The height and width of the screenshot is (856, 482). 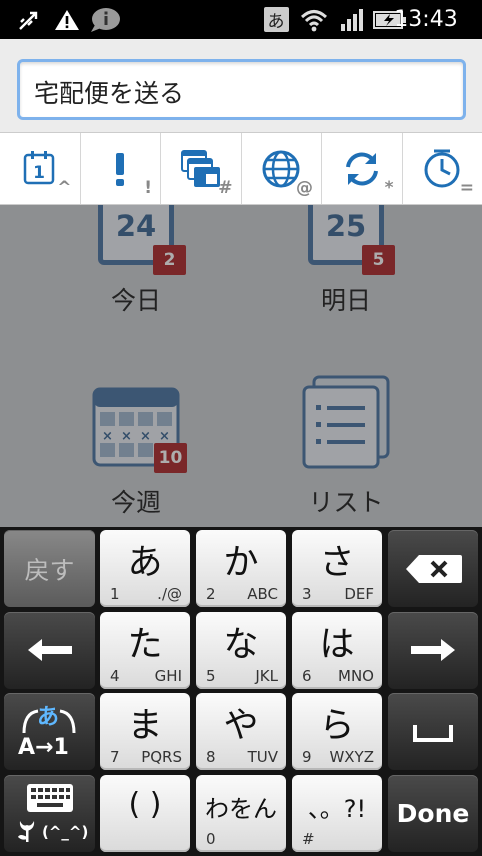 I want to click on toolbar-shortcut-symbol: *, so click(x=389, y=188).